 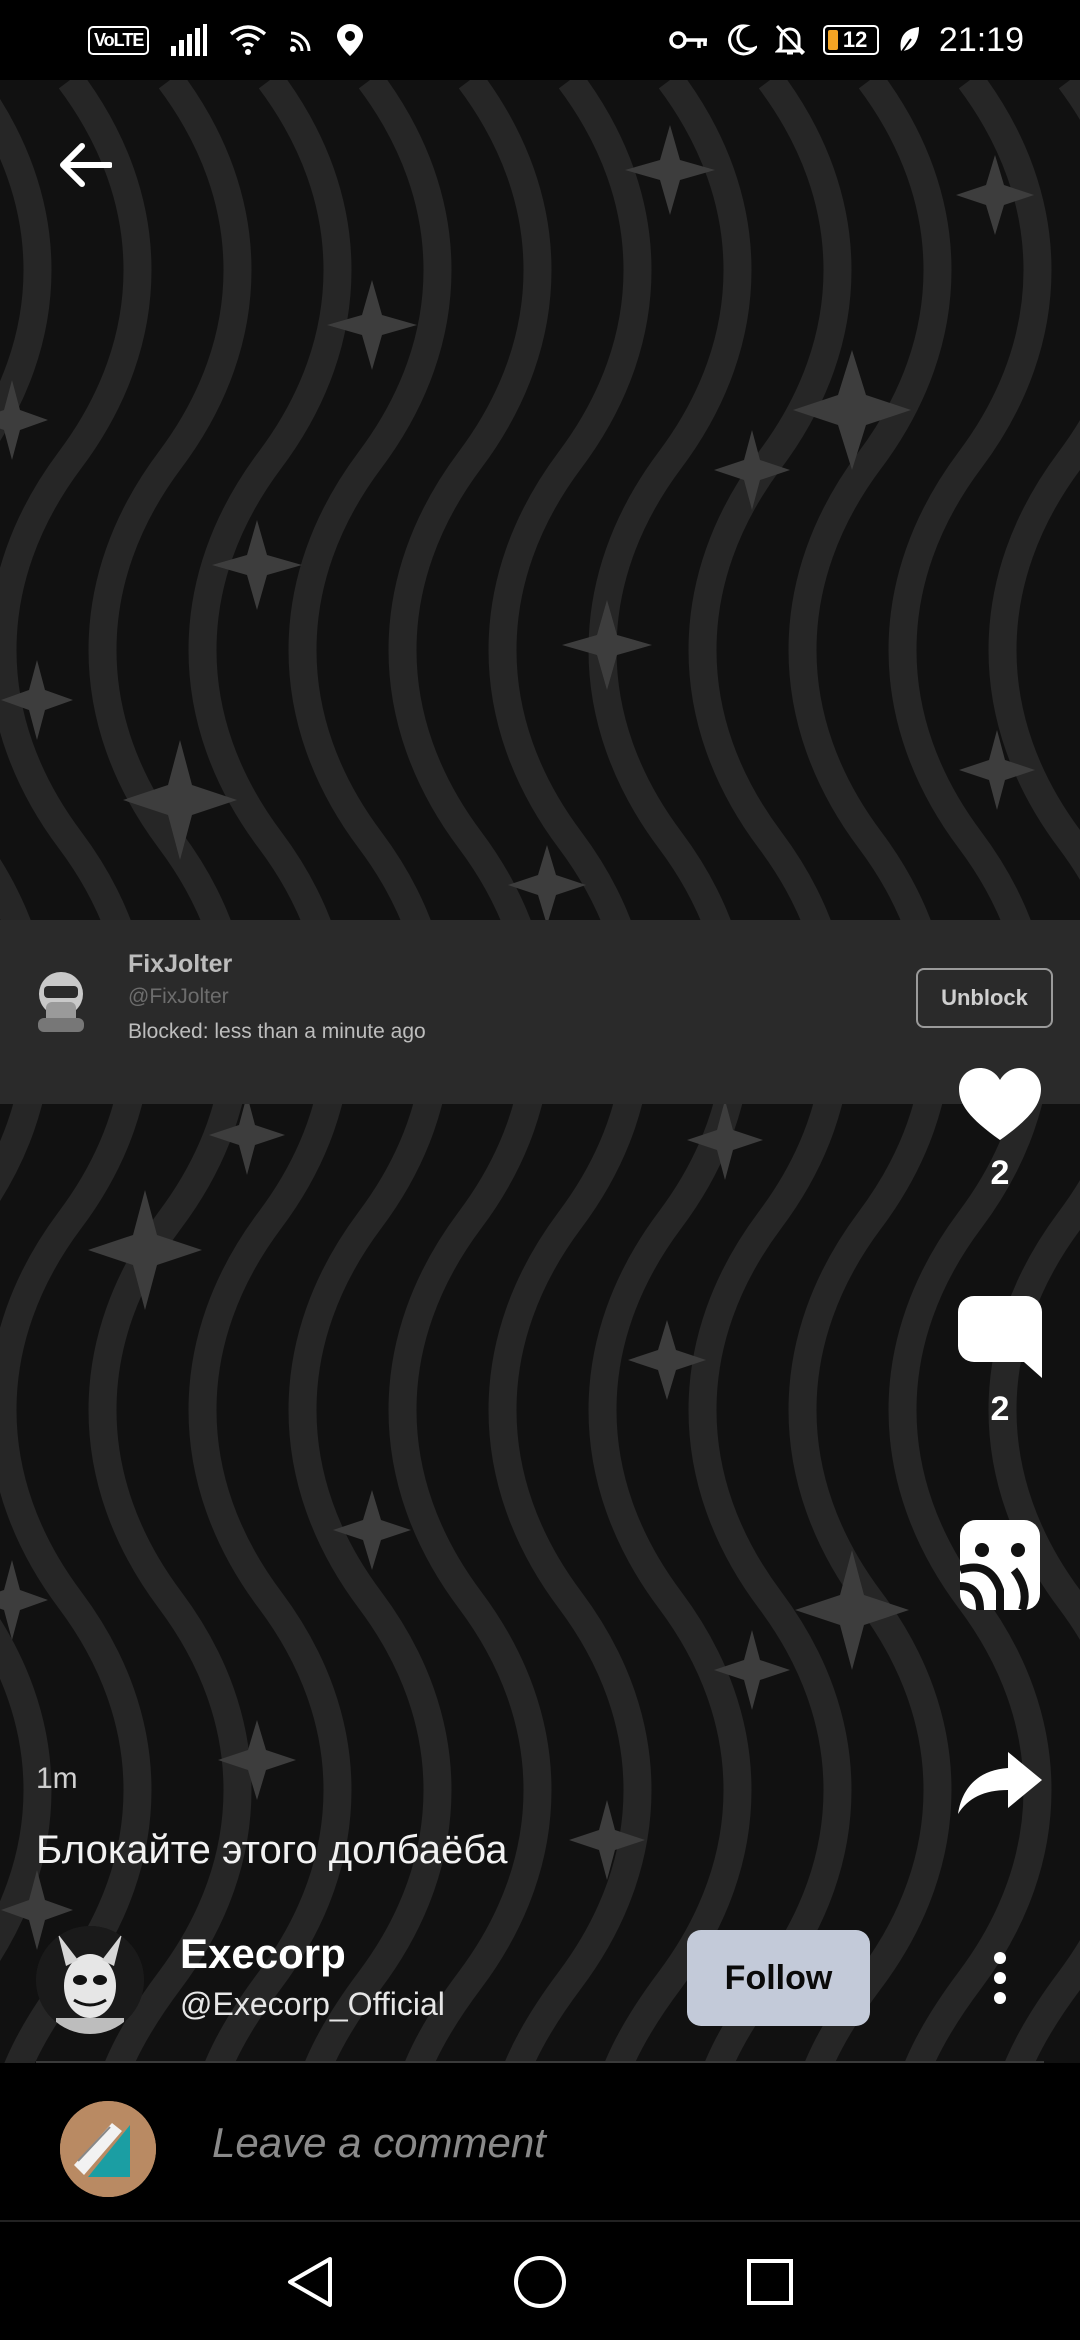 What do you see at coordinates (57, 1778) in the screenshot?
I see `post-time: 1m` at bounding box center [57, 1778].